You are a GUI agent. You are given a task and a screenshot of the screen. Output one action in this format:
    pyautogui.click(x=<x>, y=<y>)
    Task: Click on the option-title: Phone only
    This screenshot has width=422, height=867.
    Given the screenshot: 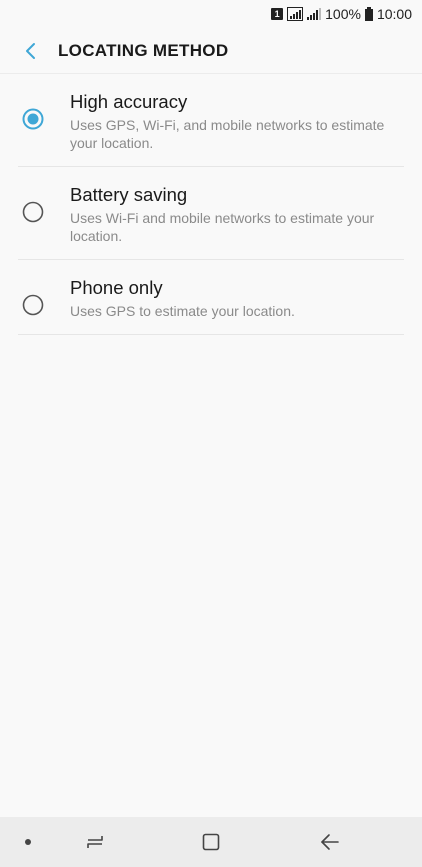 What is the action you would take?
    pyautogui.click(x=116, y=287)
    